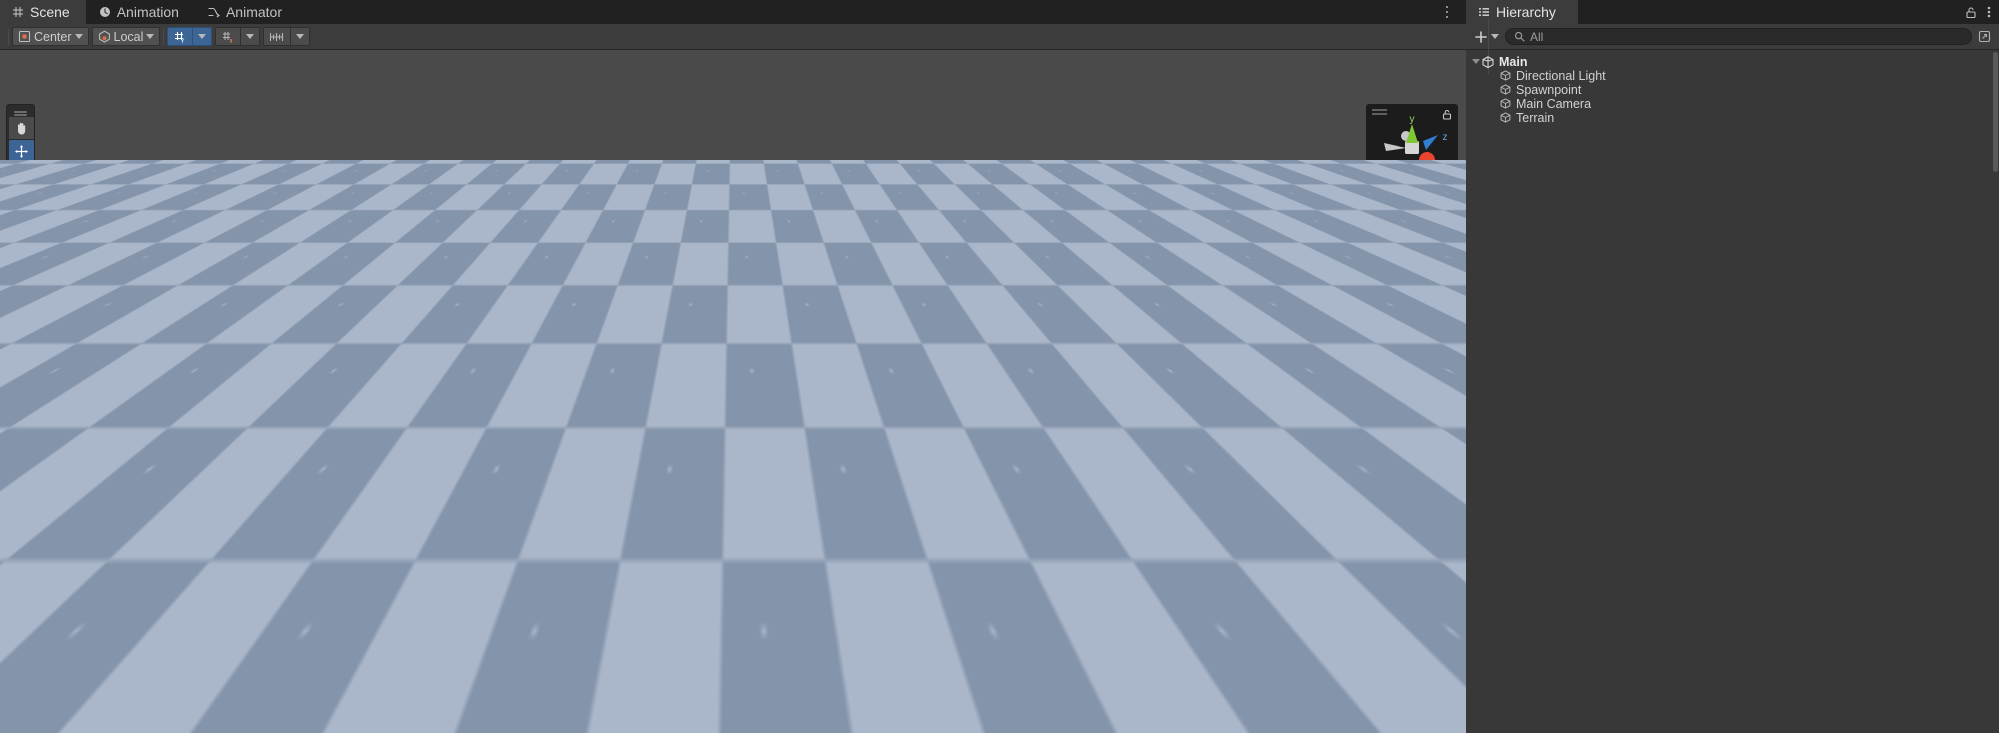 This screenshot has width=1999, height=733. I want to click on search-filter-icon, so click(1984, 36).